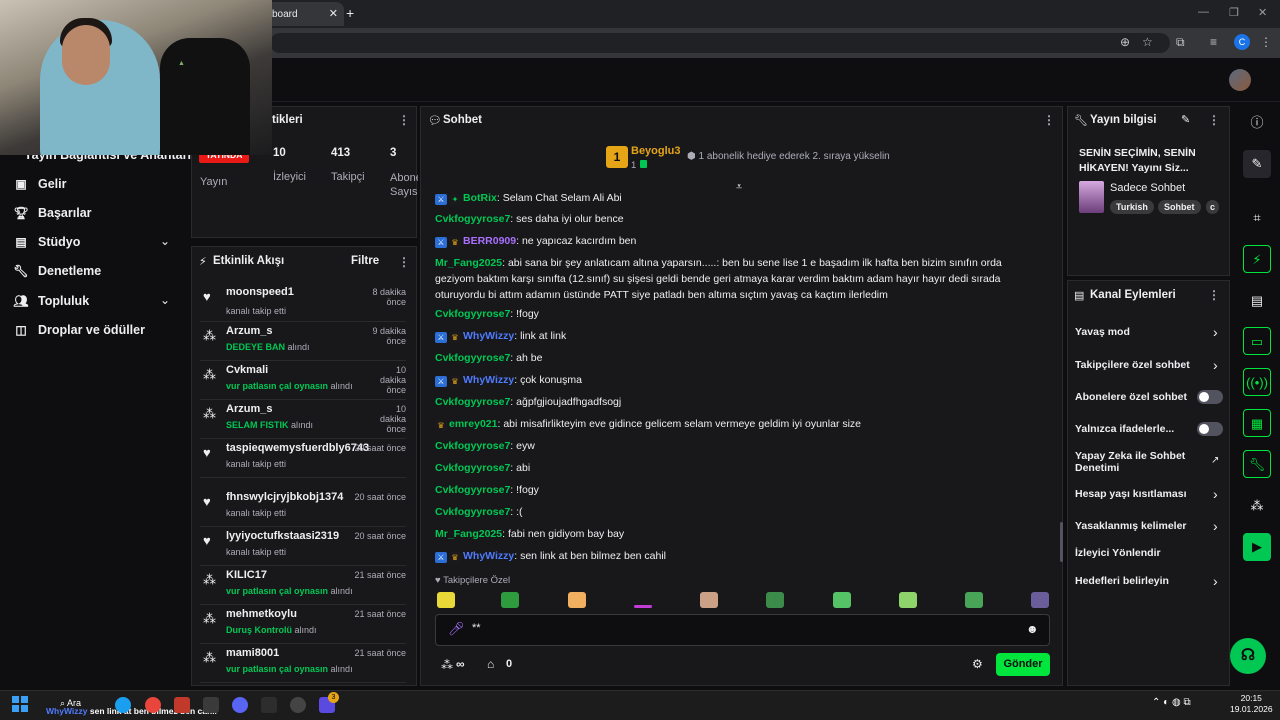  I want to click on emoji-icon: ☻, so click(1032, 629).